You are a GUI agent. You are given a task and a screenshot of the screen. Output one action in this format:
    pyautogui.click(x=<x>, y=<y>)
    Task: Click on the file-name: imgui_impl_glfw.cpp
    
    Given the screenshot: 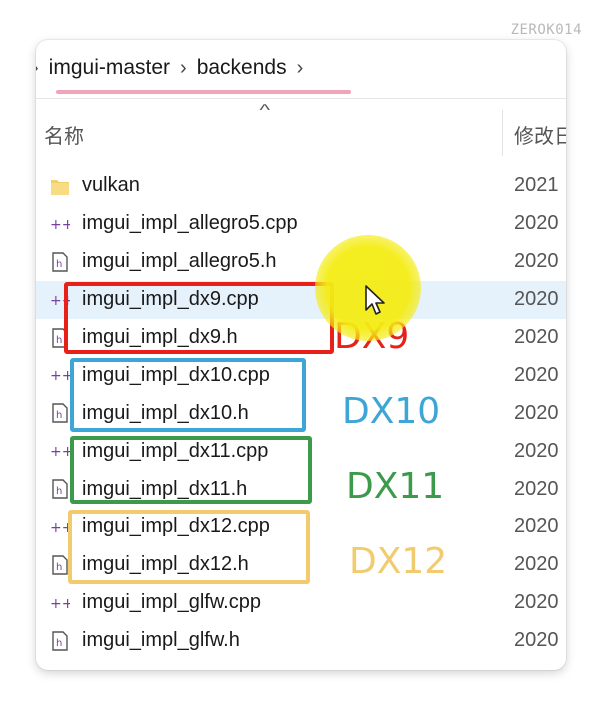 What is the action you would take?
    pyautogui.click(x=171, y=602)
    